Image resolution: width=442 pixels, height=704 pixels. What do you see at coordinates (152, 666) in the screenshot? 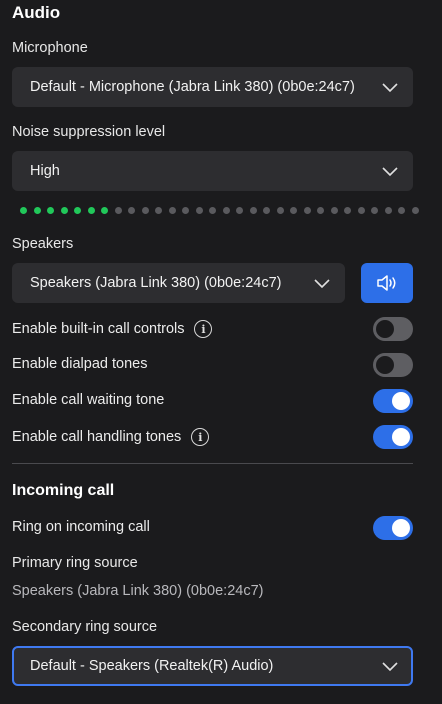
I see `secondary-ring-source-value: Default - Speakers (Realtek(R) Audio)` at bounding box center [152, 666].